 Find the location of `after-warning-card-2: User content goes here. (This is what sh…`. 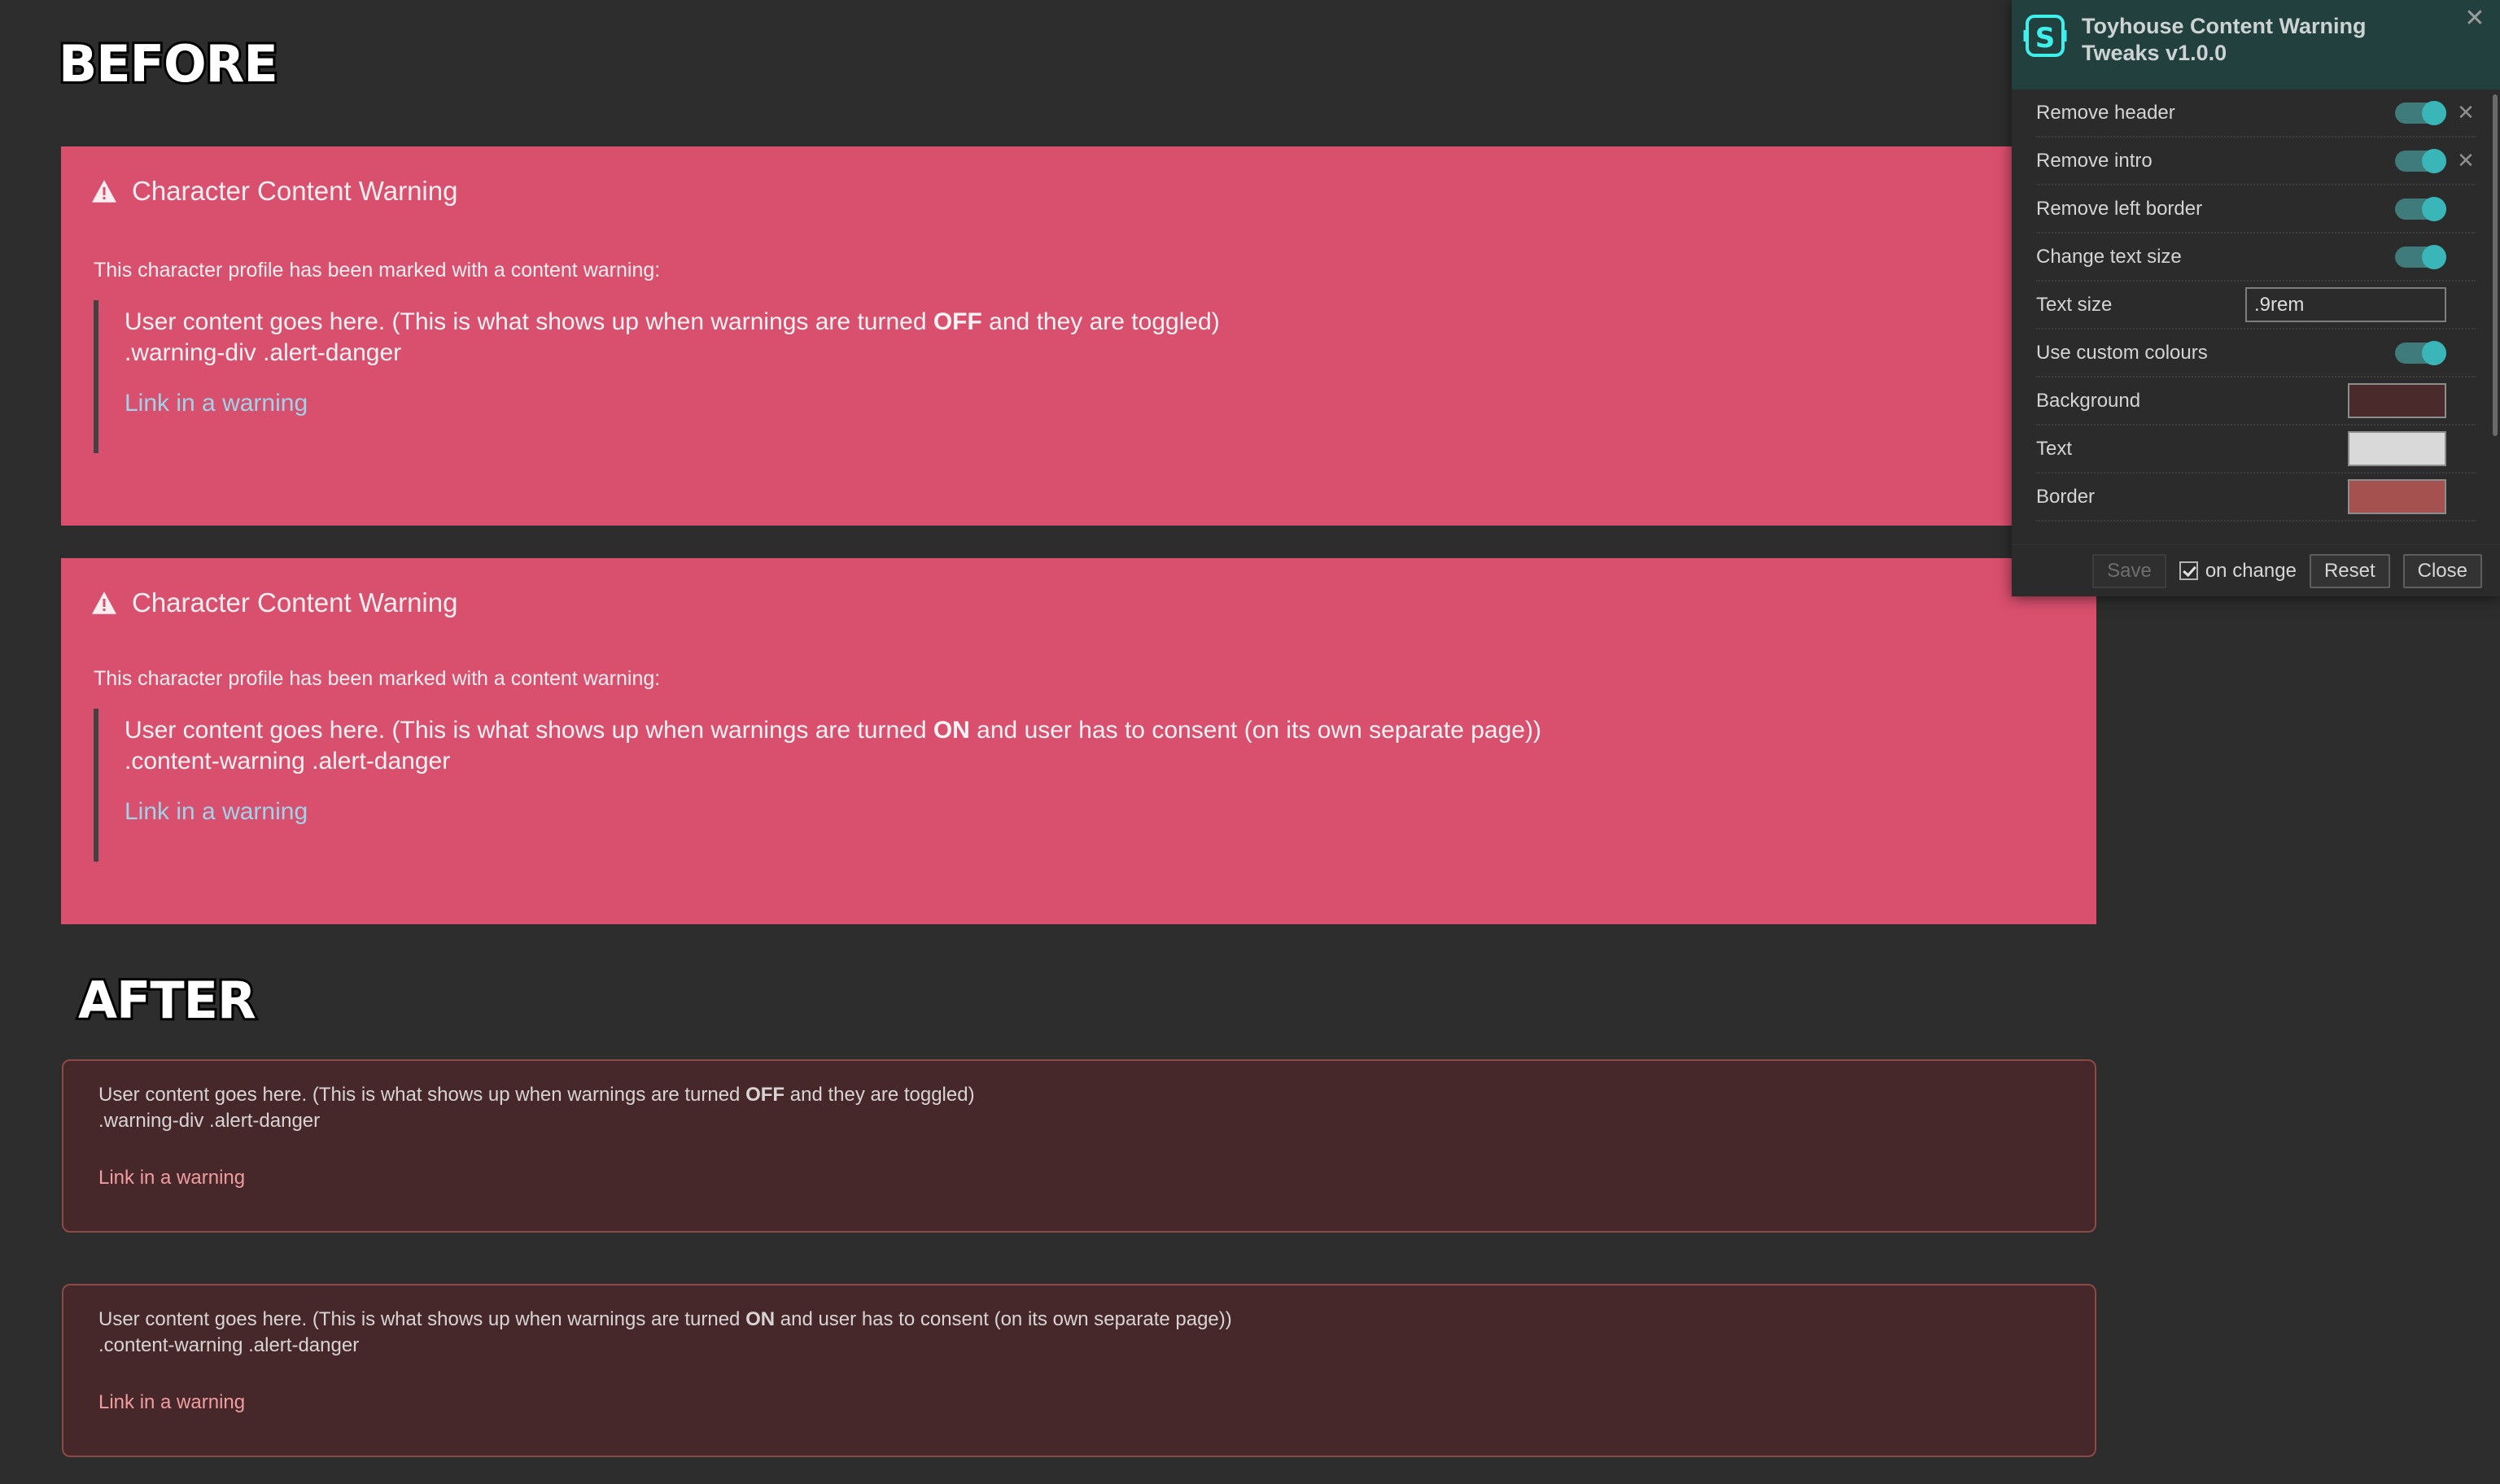

after-warning-card-2: User content goes here. (This is what sh… is located at coordinates (1079, 1370).